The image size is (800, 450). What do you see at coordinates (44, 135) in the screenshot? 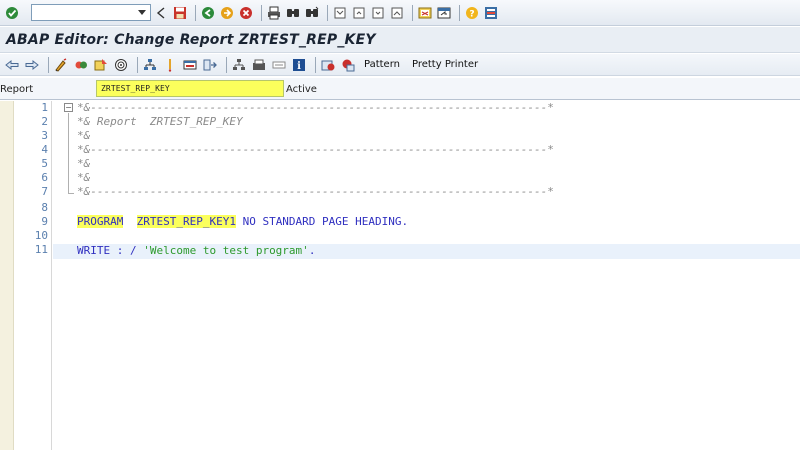
I see `line-number: 3` at bounding box center [44, 135].